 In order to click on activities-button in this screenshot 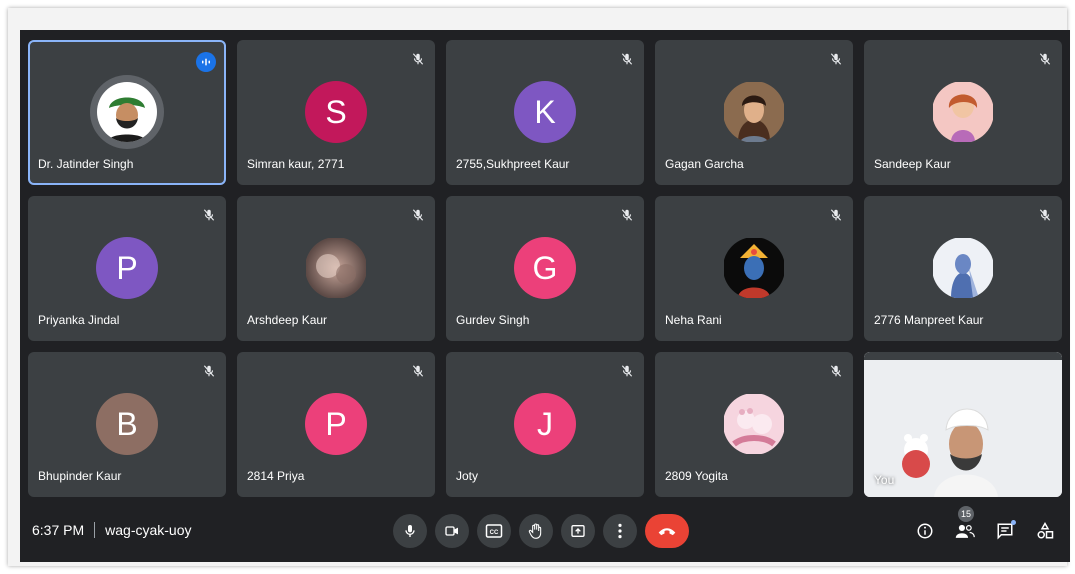, I will do `click(1045, 531)`.